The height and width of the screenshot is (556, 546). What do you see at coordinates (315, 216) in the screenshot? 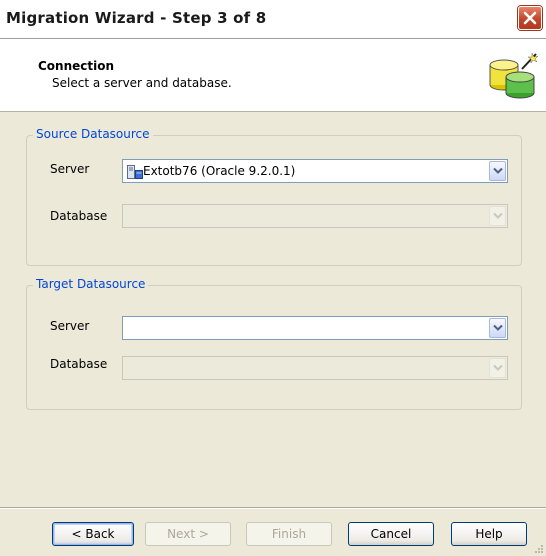
I see `source-database-select` at bounding box center [315, 216].